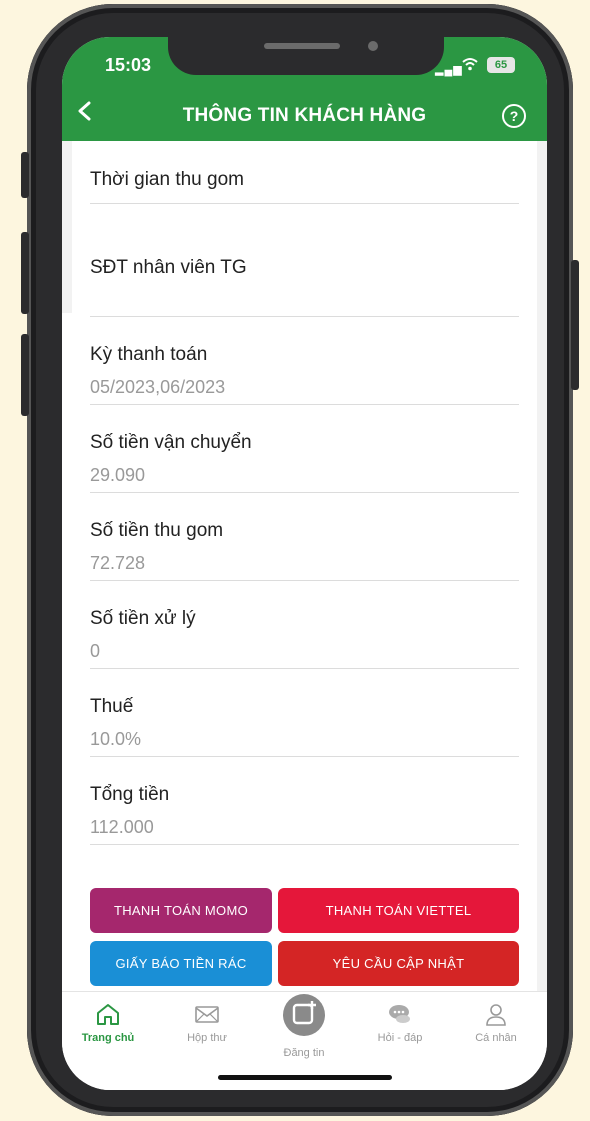 The height and width of the screenshot is (1121, 590). Describe the element at coordinates (304, 115) in the screenshot. I see `page-title: THÔNG TIN KHÁCH HÀNG` at that location.